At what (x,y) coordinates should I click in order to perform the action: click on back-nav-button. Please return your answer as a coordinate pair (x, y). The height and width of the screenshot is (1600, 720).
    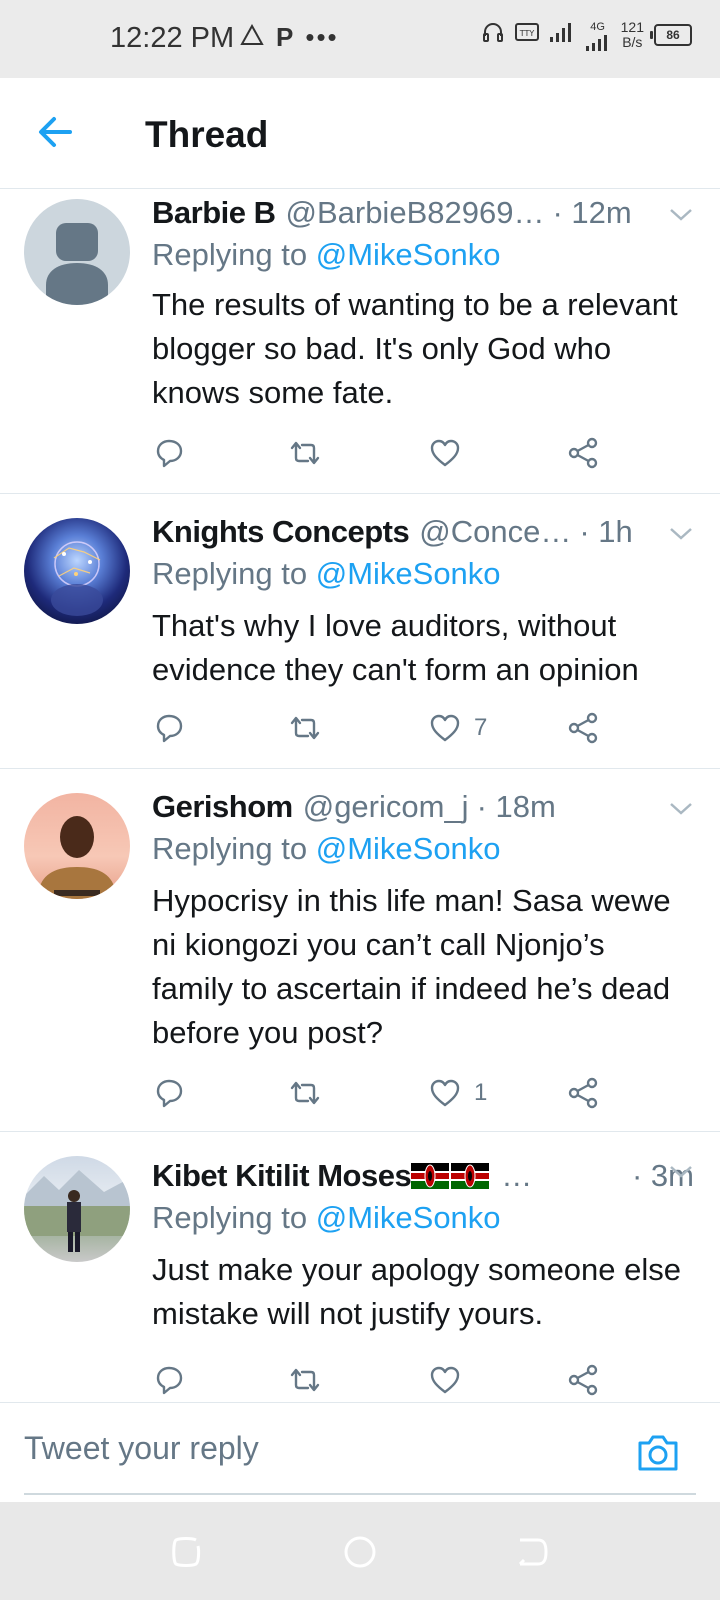
    Looking at the image, I should click on (532, 1552).